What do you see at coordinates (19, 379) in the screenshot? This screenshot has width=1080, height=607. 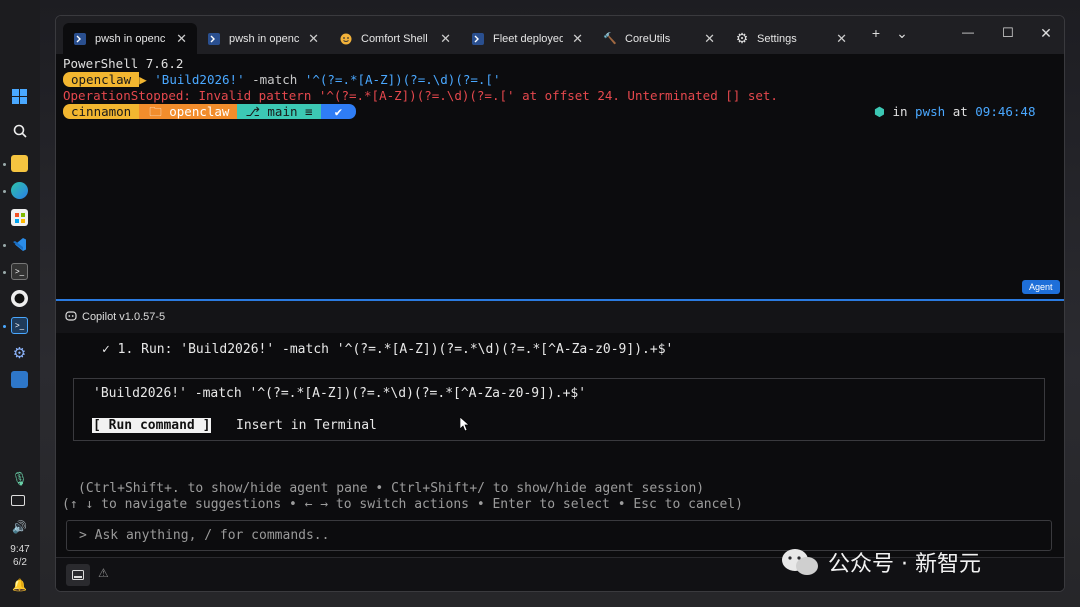 I see `photos-icon` at bounding box center [19, 379].